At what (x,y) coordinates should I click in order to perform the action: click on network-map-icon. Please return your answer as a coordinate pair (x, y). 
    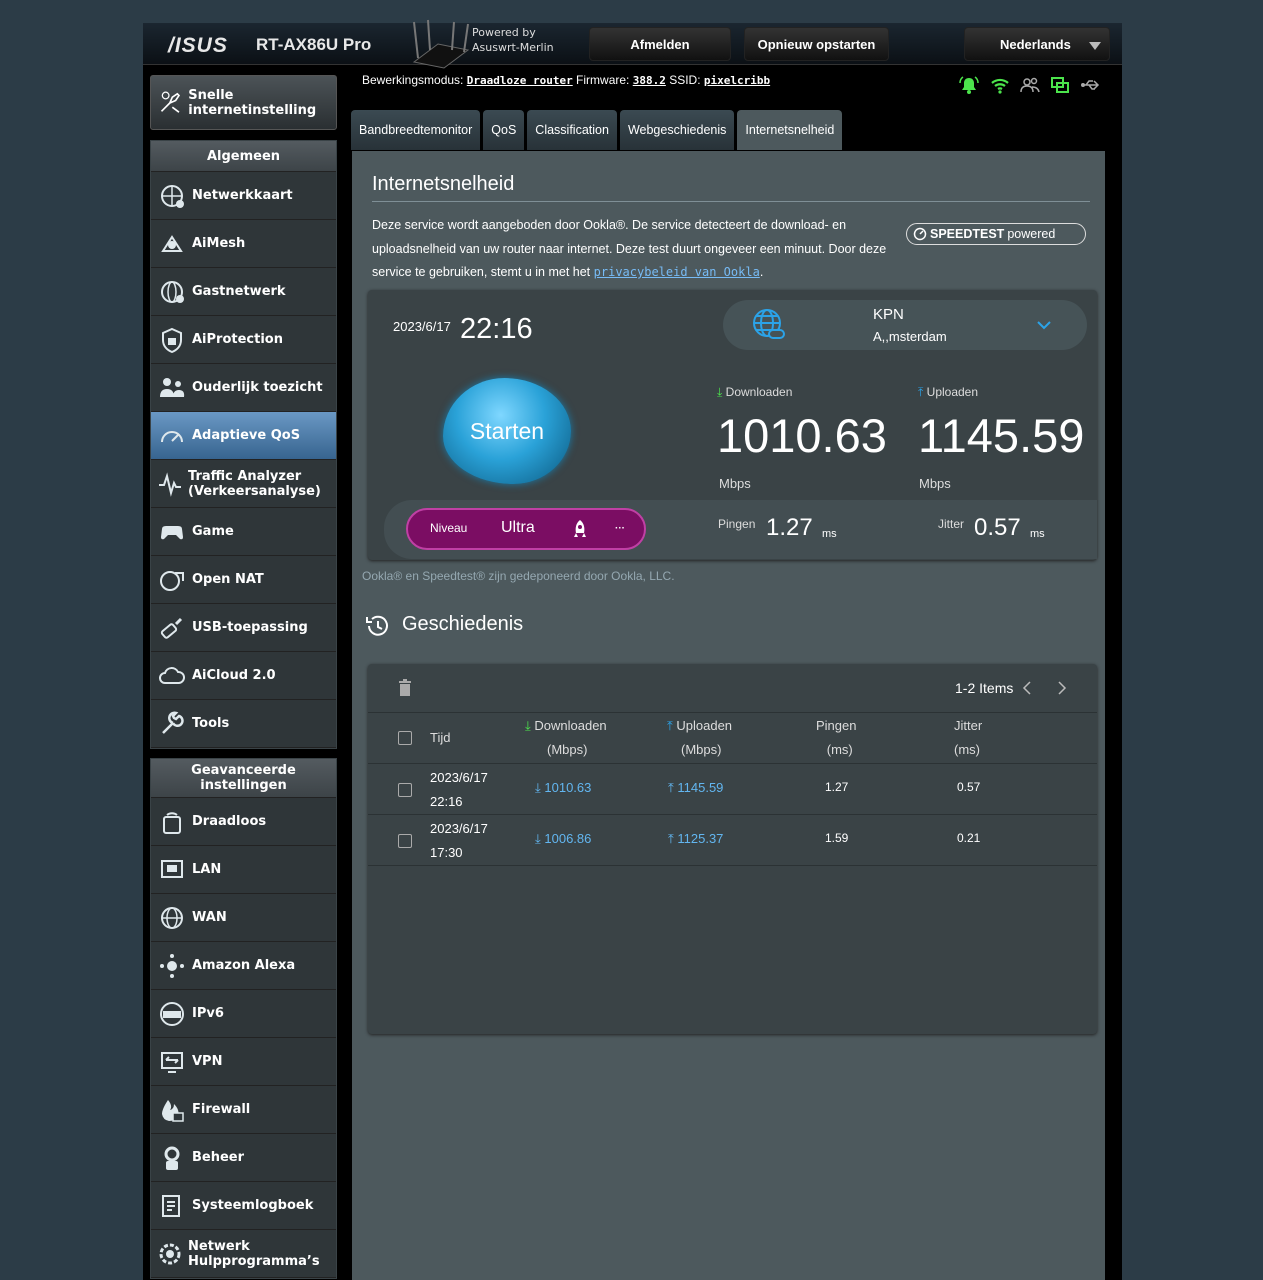
    Looking at the image, I should click on (172, 196).